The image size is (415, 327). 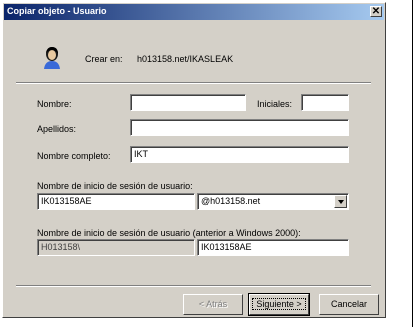 What do you see at coordinates (104, 59) in the screenshot?
I see `create-in-label: Crear en:` at bounding box center [104, 59].